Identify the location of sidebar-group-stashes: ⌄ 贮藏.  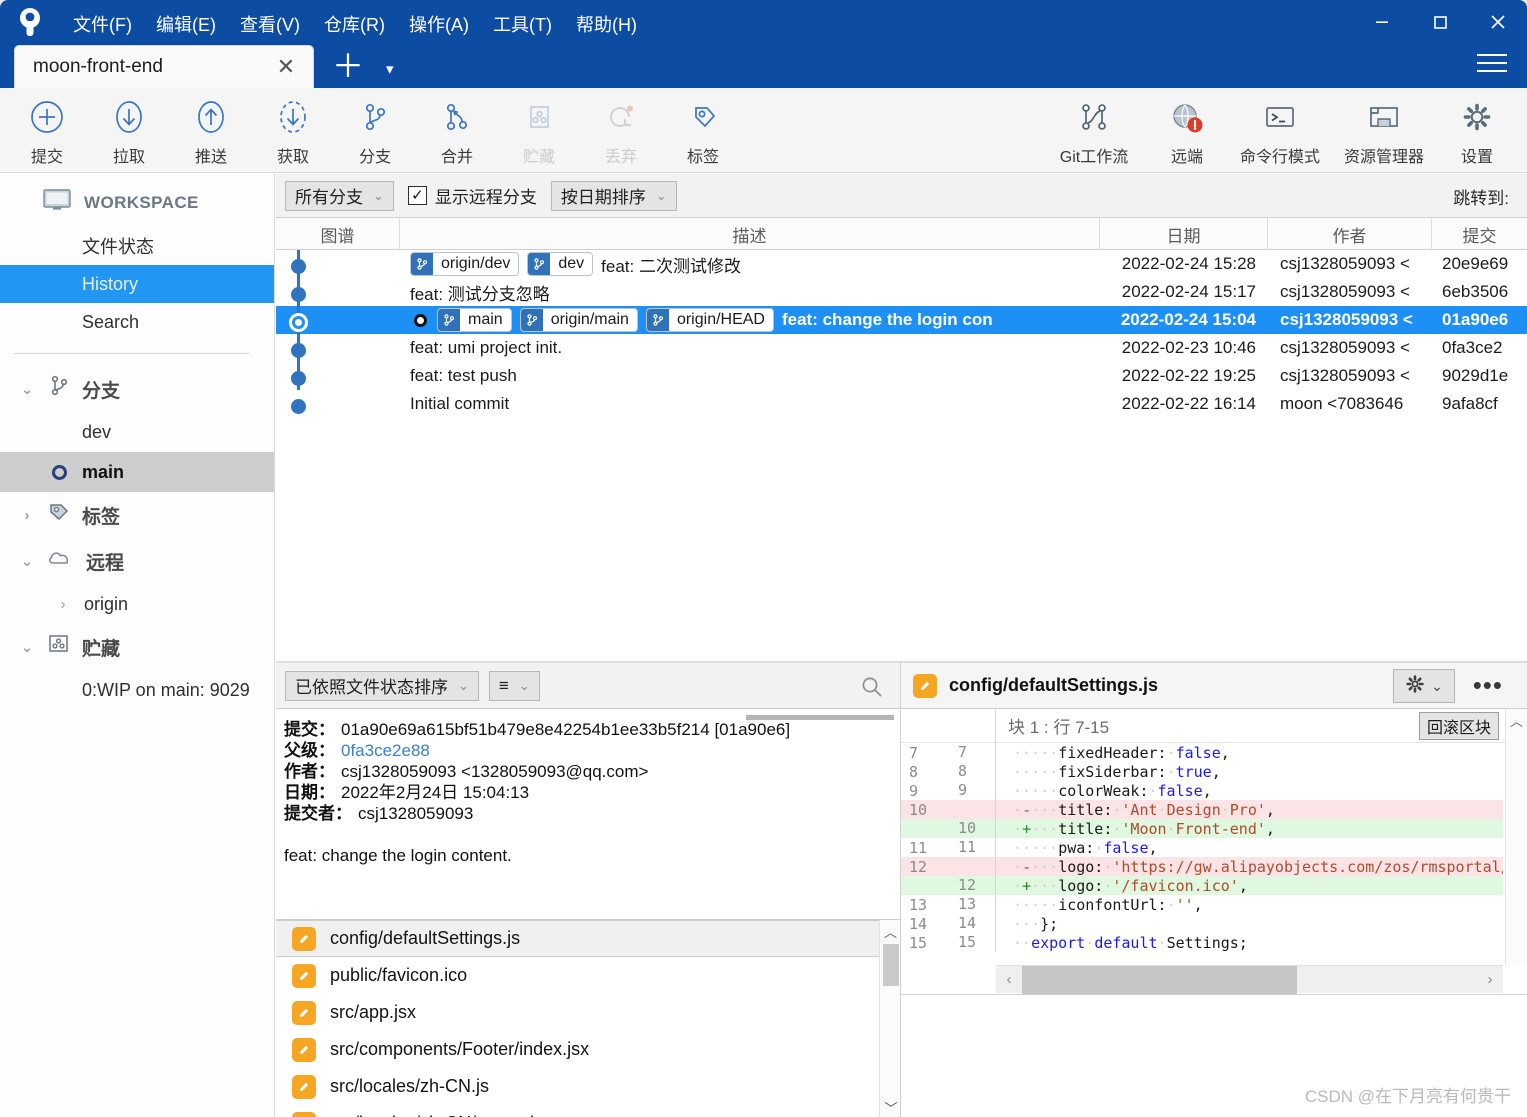
(137, 647).